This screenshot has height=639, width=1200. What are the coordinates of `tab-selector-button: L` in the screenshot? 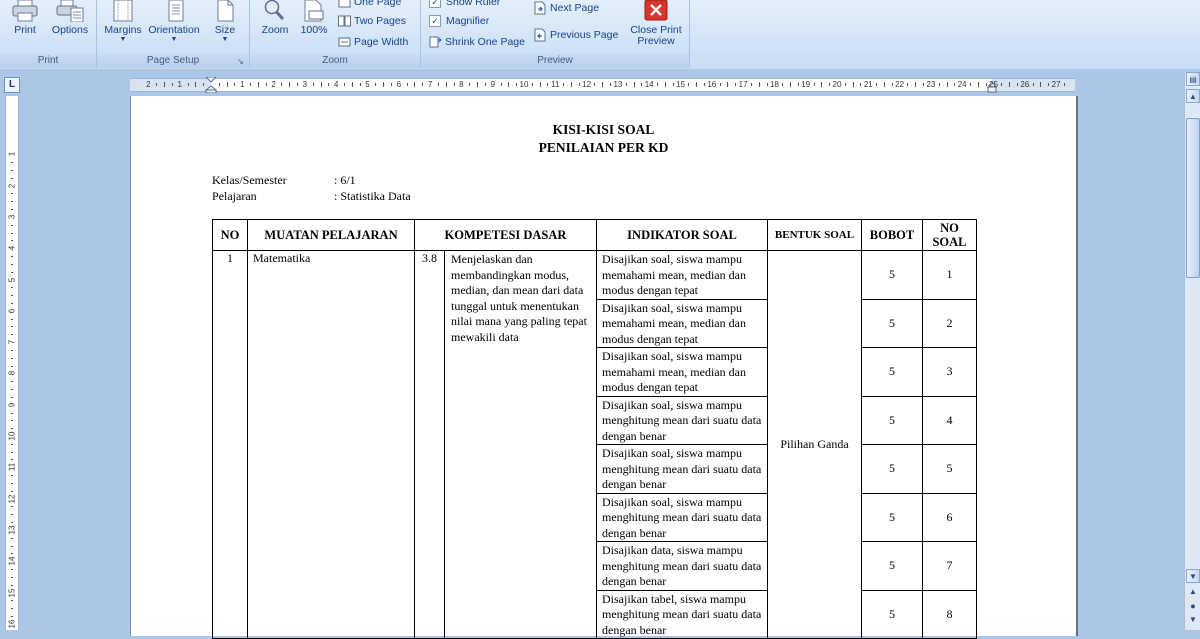 It's located at (12, 85).